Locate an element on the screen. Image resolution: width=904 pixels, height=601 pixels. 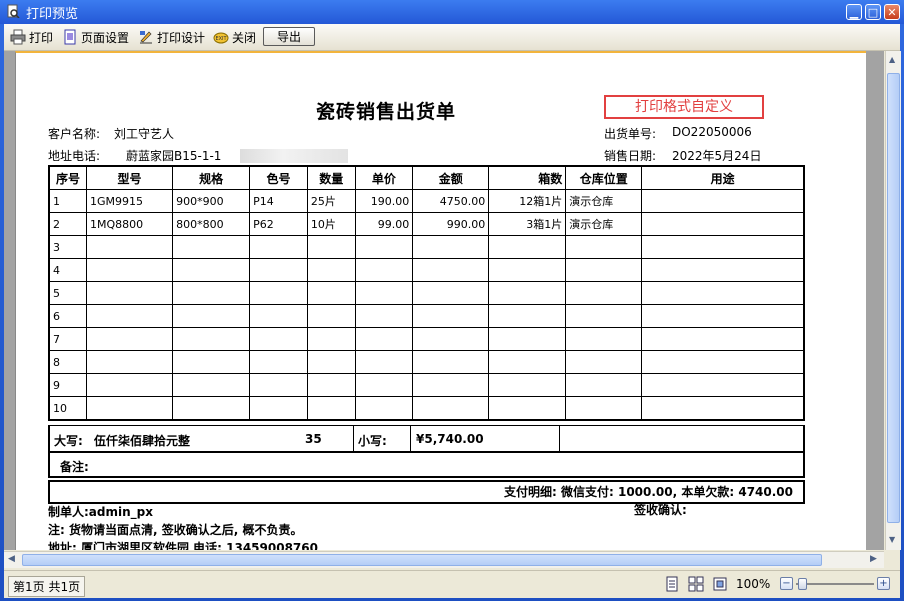
toolbar: 打印 页面设置 打印设计 EXIT 关闭 导出 is located at coordinates (452, 37).